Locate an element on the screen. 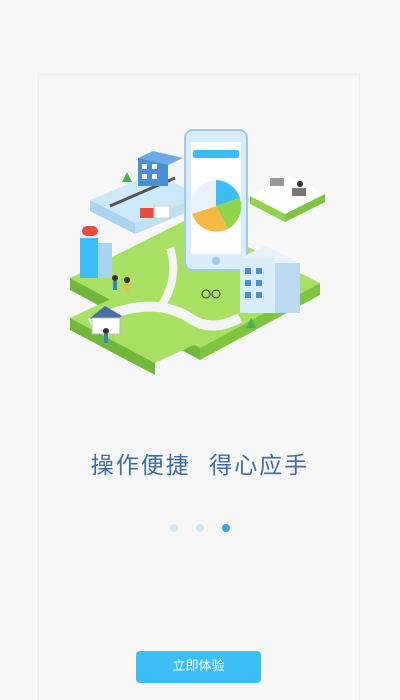 The width and height of the screenshot is (400, 700). page-indicator is located at coordinates (200, 528).